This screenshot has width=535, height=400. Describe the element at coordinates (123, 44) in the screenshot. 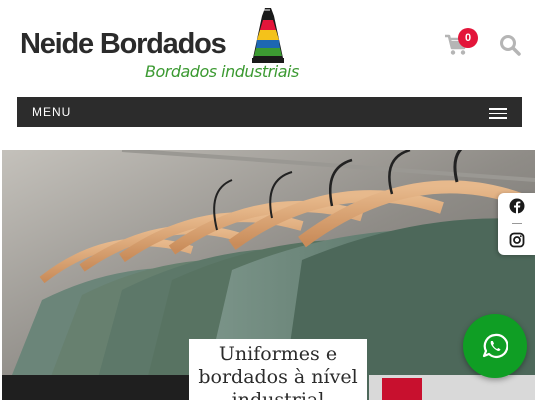

I see `logo-name: Neide Bordados` at that location.